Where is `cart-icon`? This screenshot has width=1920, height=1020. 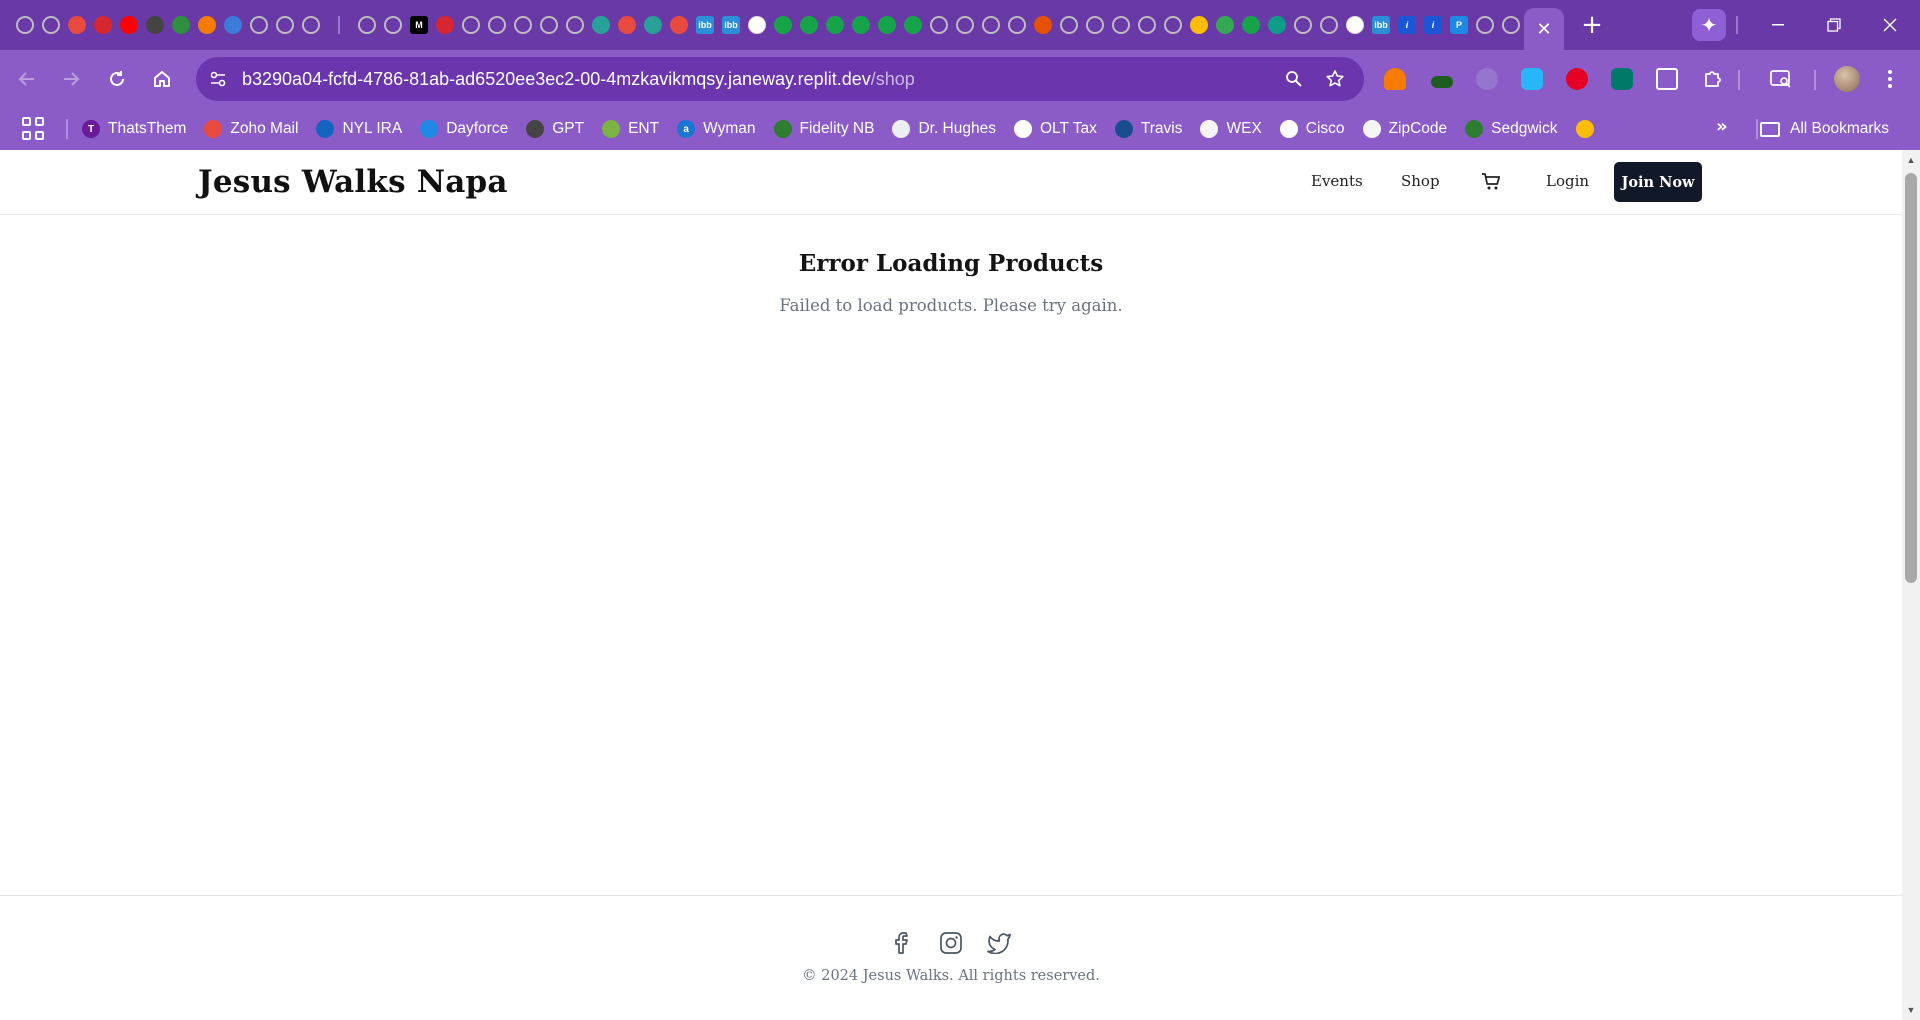 cart-icon is located at coordinates (1491, 182).